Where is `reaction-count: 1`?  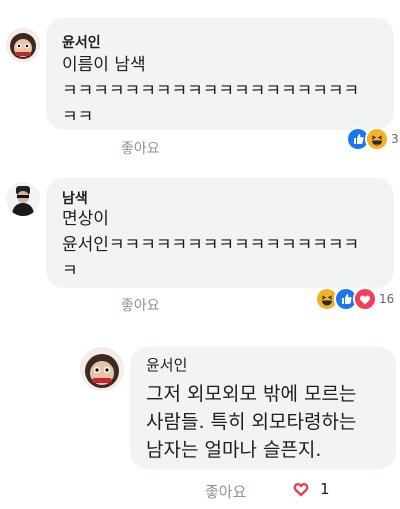
reaction-count: 1 is located at coordinates (325, 489).